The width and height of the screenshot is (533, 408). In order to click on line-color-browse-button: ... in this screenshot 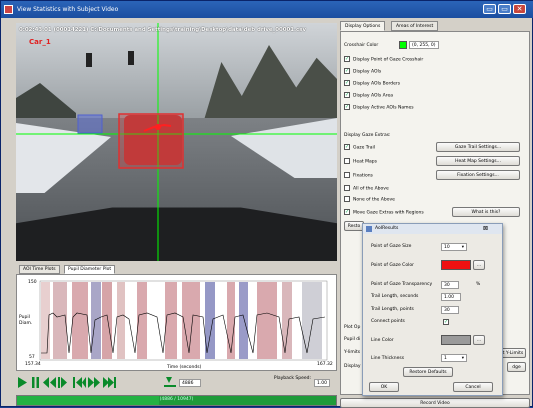, I will do `click(479, 340)`.